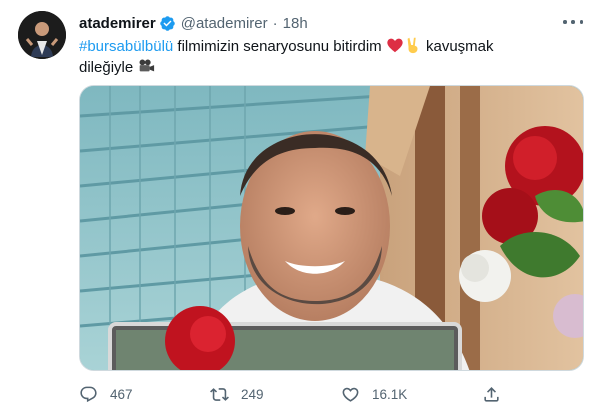  I want to click on share-button, so click(491, 394).